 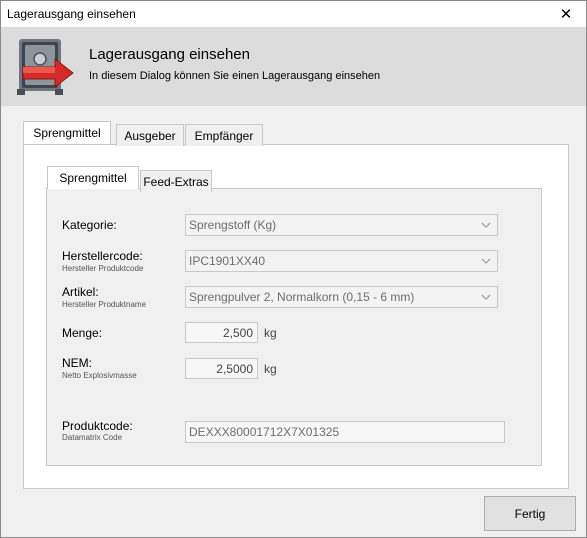 I want to click on nem-label: NEM:, so click(x=77, y=363).